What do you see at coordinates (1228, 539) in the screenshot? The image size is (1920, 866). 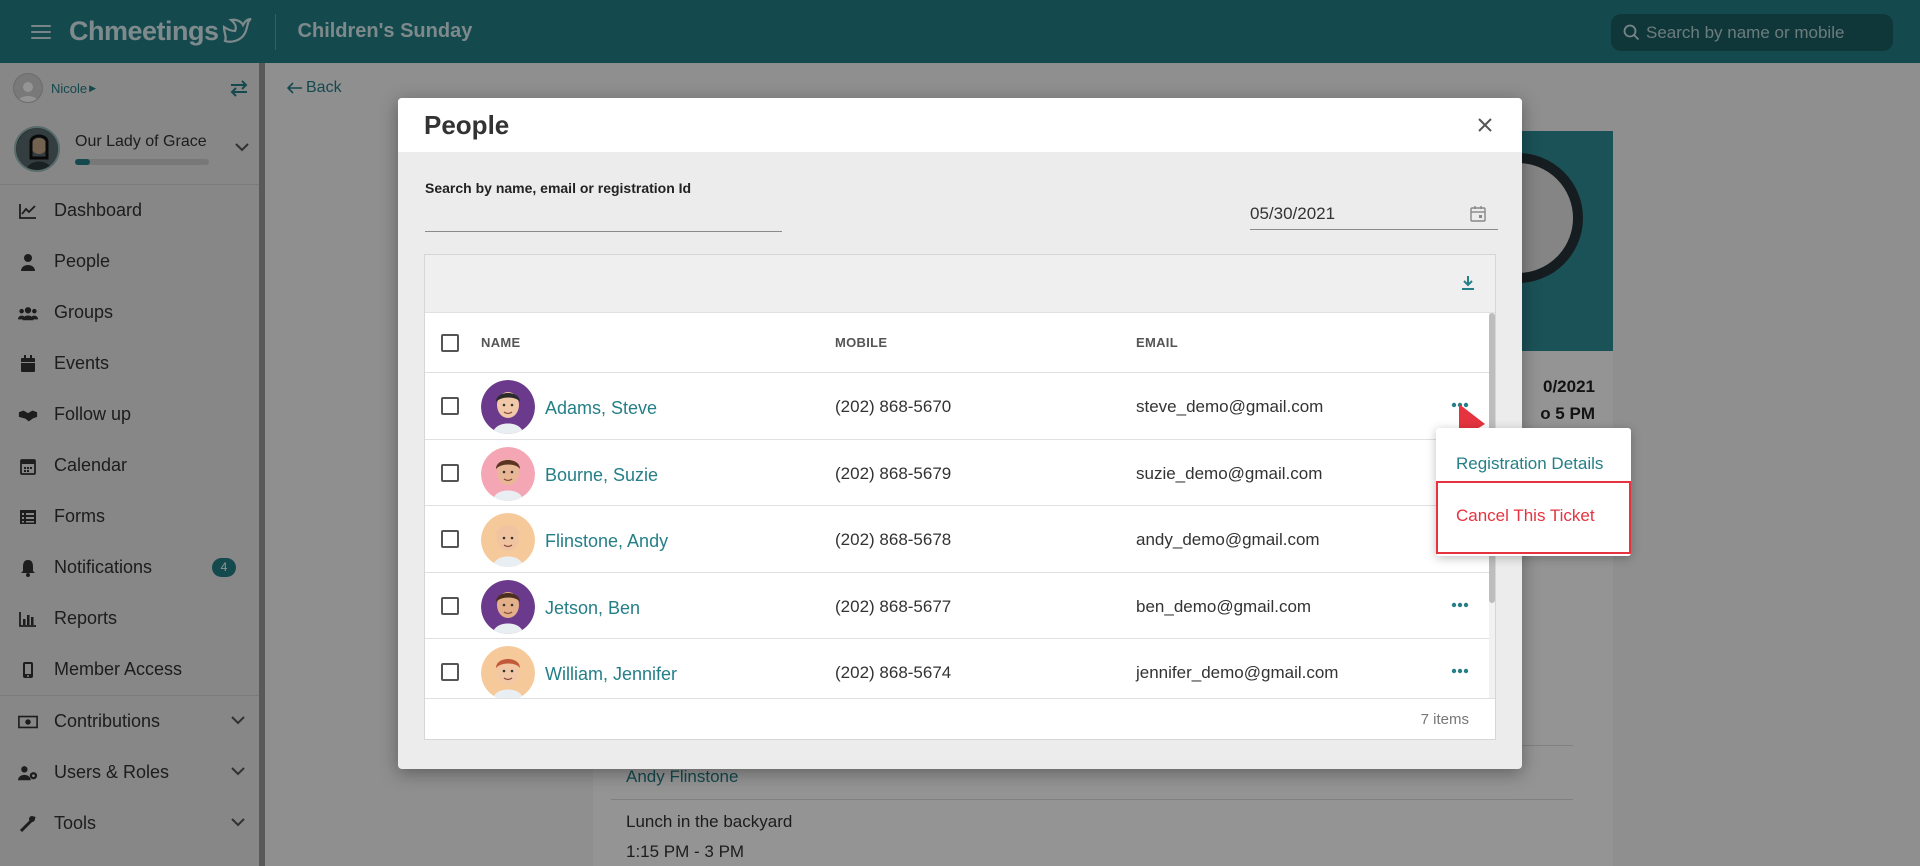 I see `person-email: andy_demo@gmail.com` at bounding box center [1228, 539].